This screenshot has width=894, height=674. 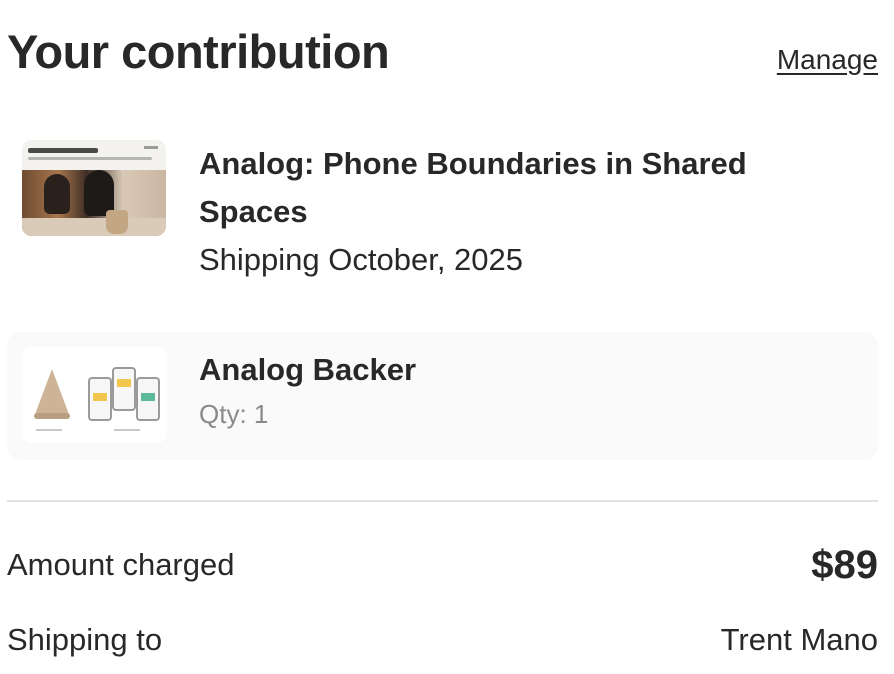 I want to click on shipping-to-value: Trent Mano, so click(x=799, y=639).